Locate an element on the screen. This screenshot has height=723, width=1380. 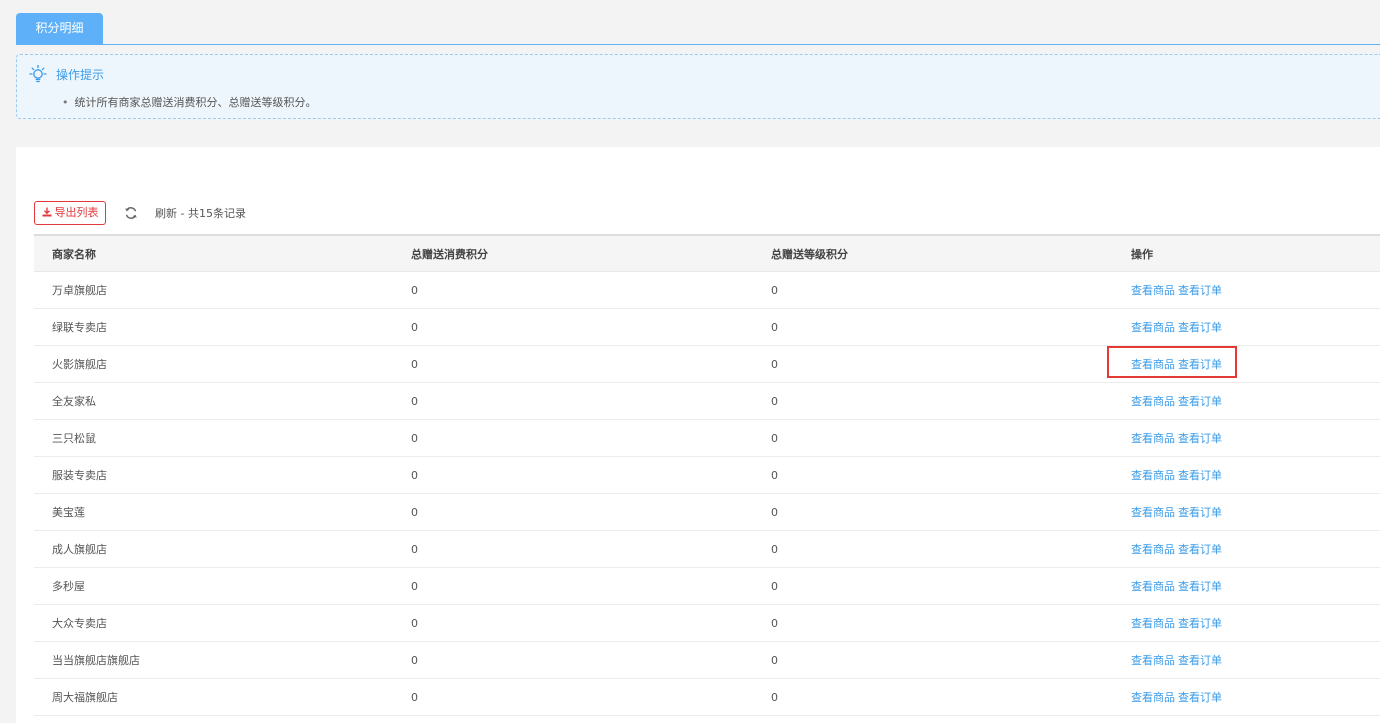
merchant-name: 成人旗舰店 is located at coordinates (213, 549).